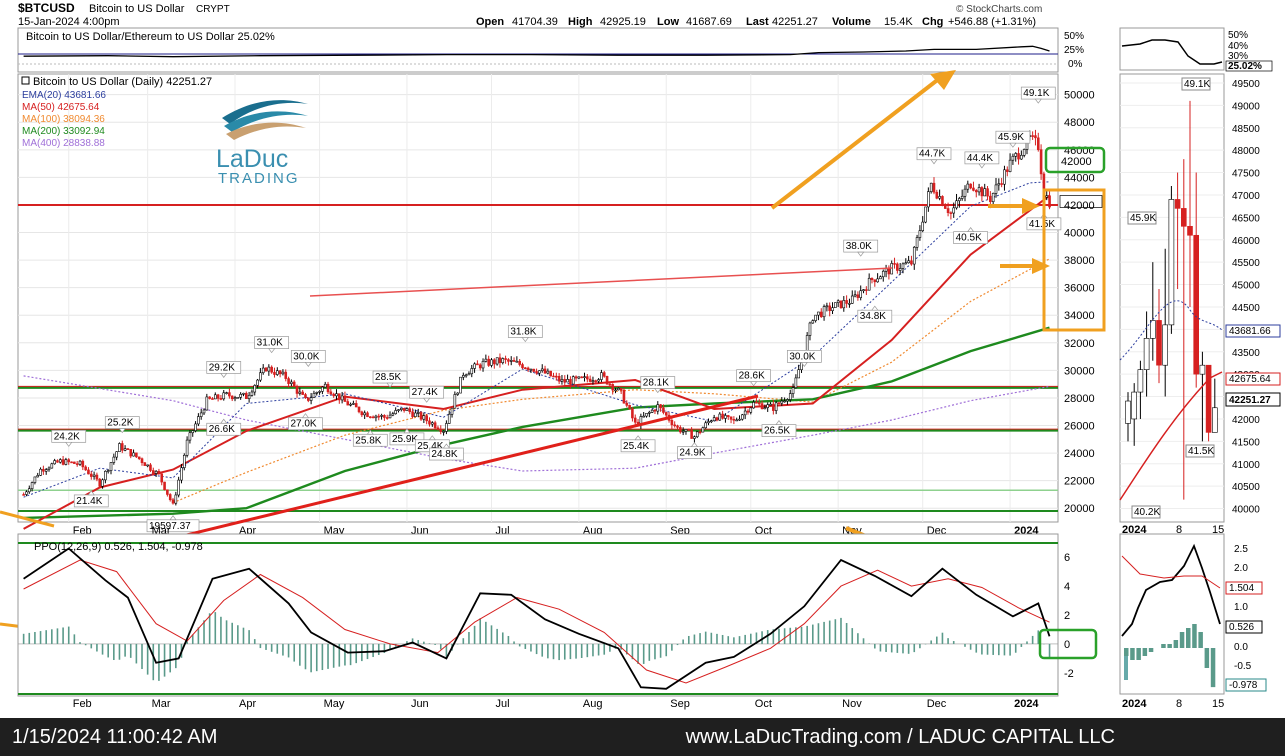 This screenshot has width=1285, height=756. Describe the element at coordinates (89, 501) in the screenshot. I see `annotation-label: 21.4K` at that location.